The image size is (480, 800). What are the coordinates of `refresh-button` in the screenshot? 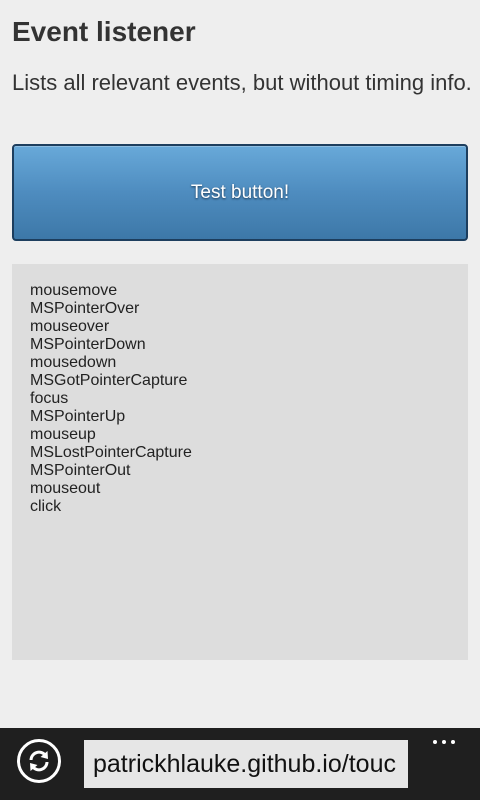 It's located at (39, 761).